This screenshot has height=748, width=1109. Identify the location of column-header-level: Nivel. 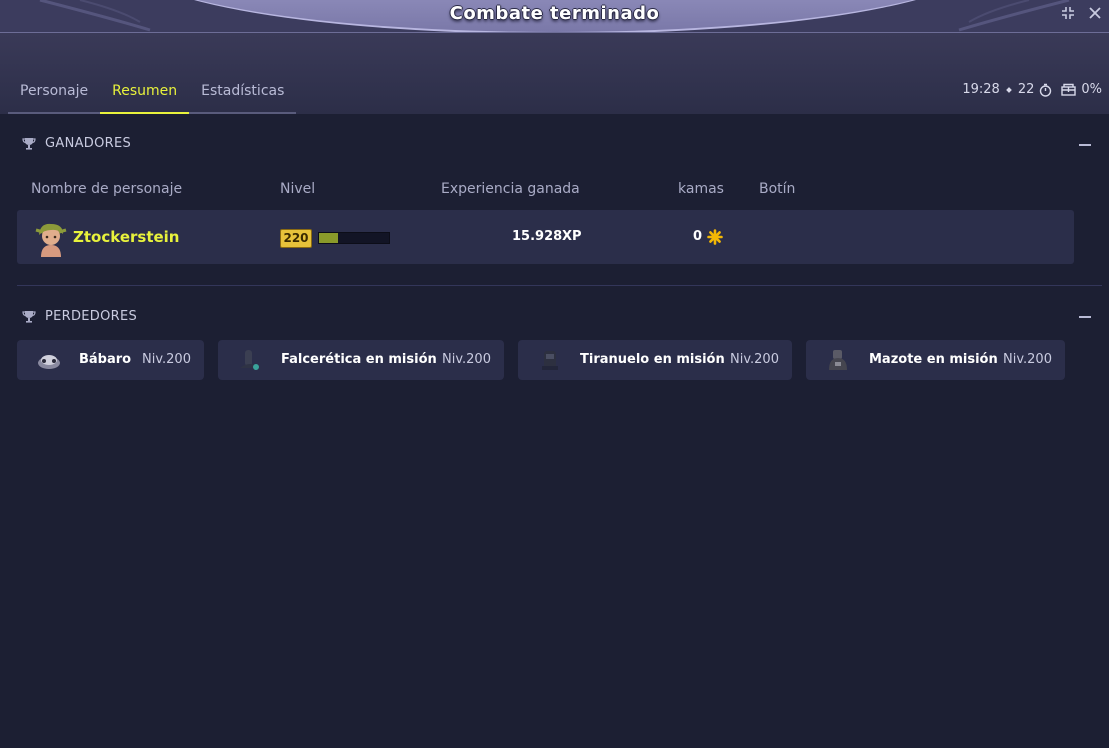
(298, 189).